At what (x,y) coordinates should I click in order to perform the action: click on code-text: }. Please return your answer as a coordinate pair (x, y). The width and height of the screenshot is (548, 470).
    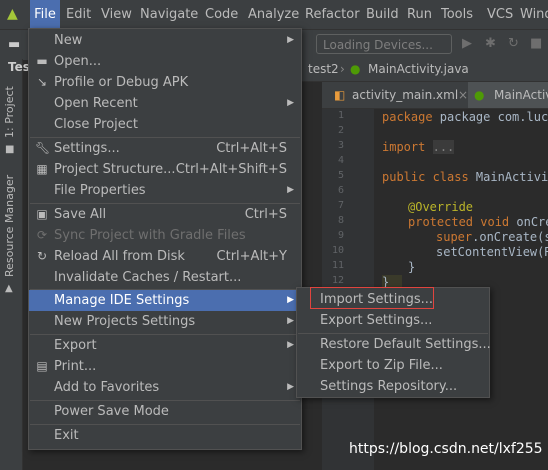
    Looking at the image, I should click on (412, 267).